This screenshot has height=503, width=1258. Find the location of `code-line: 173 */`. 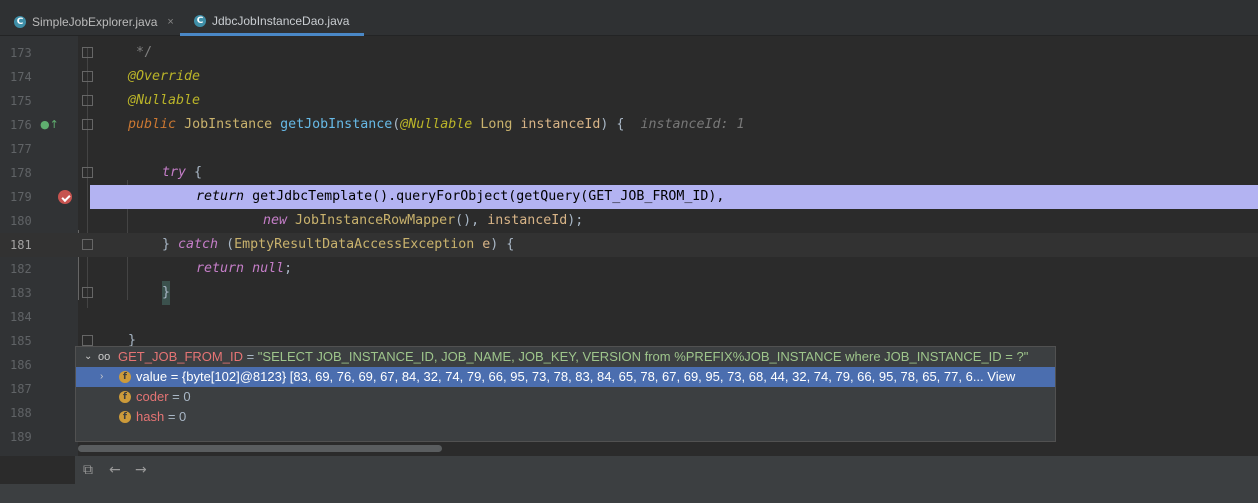

code-line: 173 */ is located at coordinates (629, 53).